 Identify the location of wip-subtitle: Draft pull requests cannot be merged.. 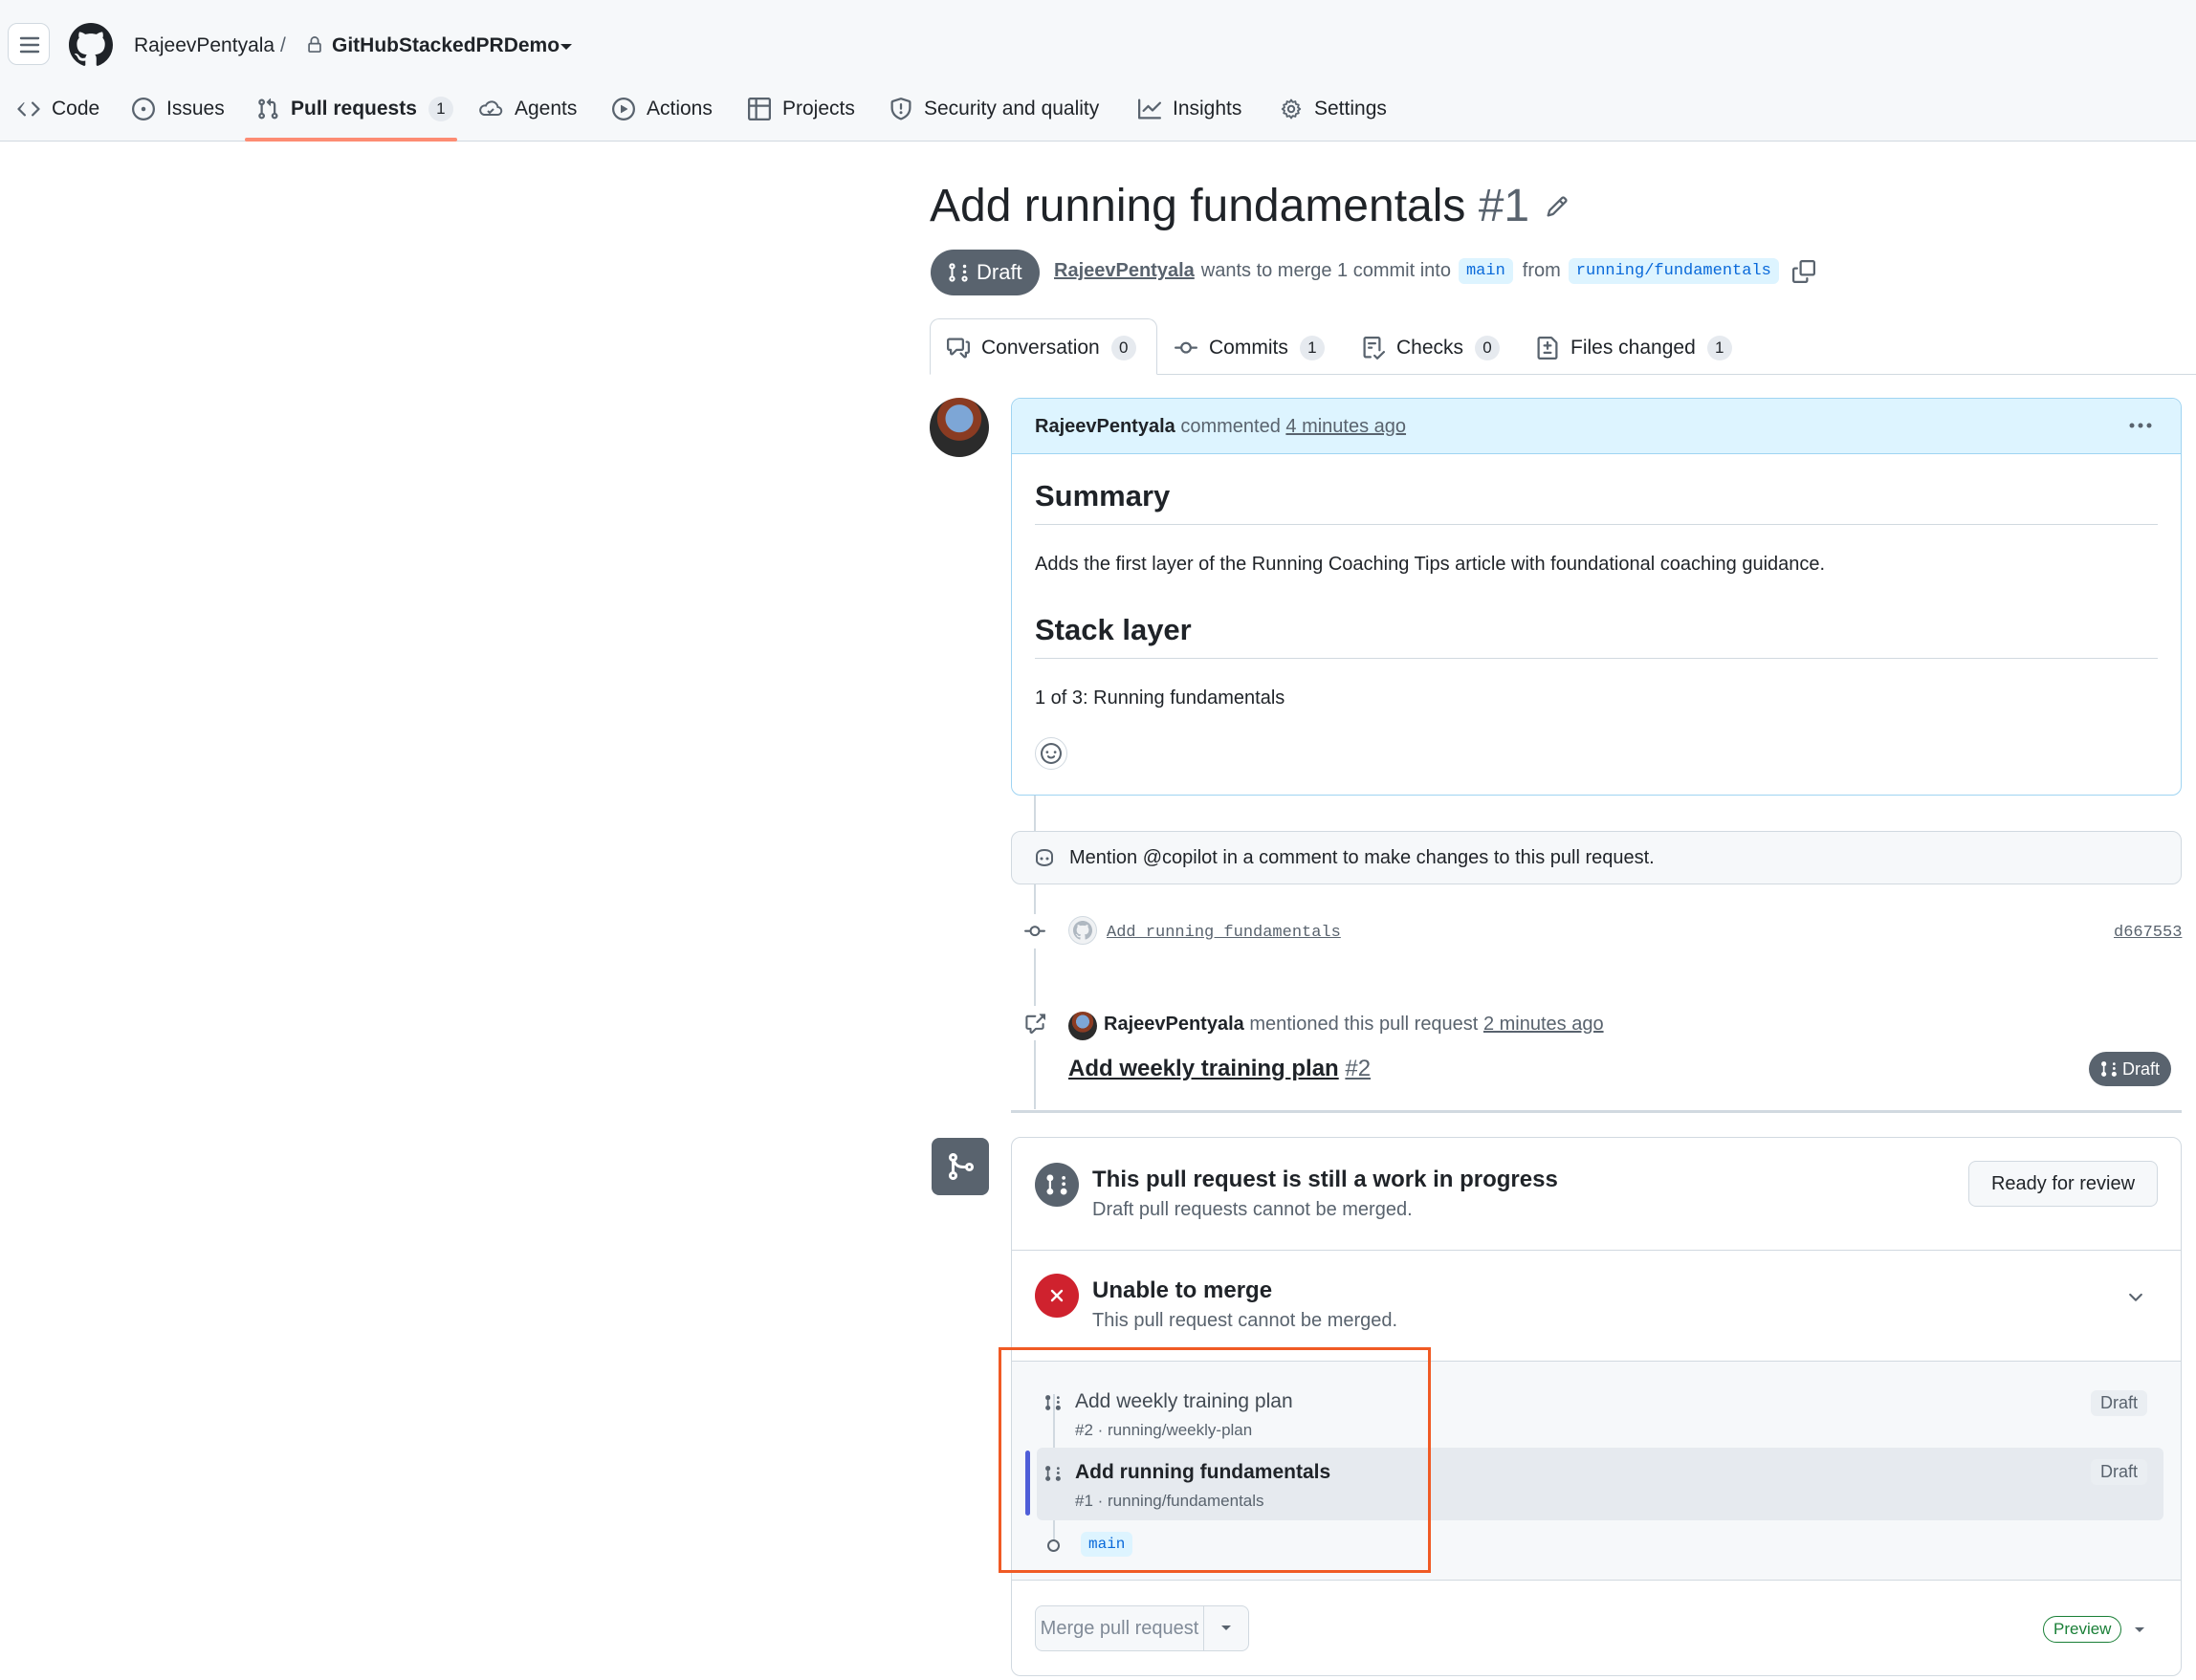
(1252, 1209).